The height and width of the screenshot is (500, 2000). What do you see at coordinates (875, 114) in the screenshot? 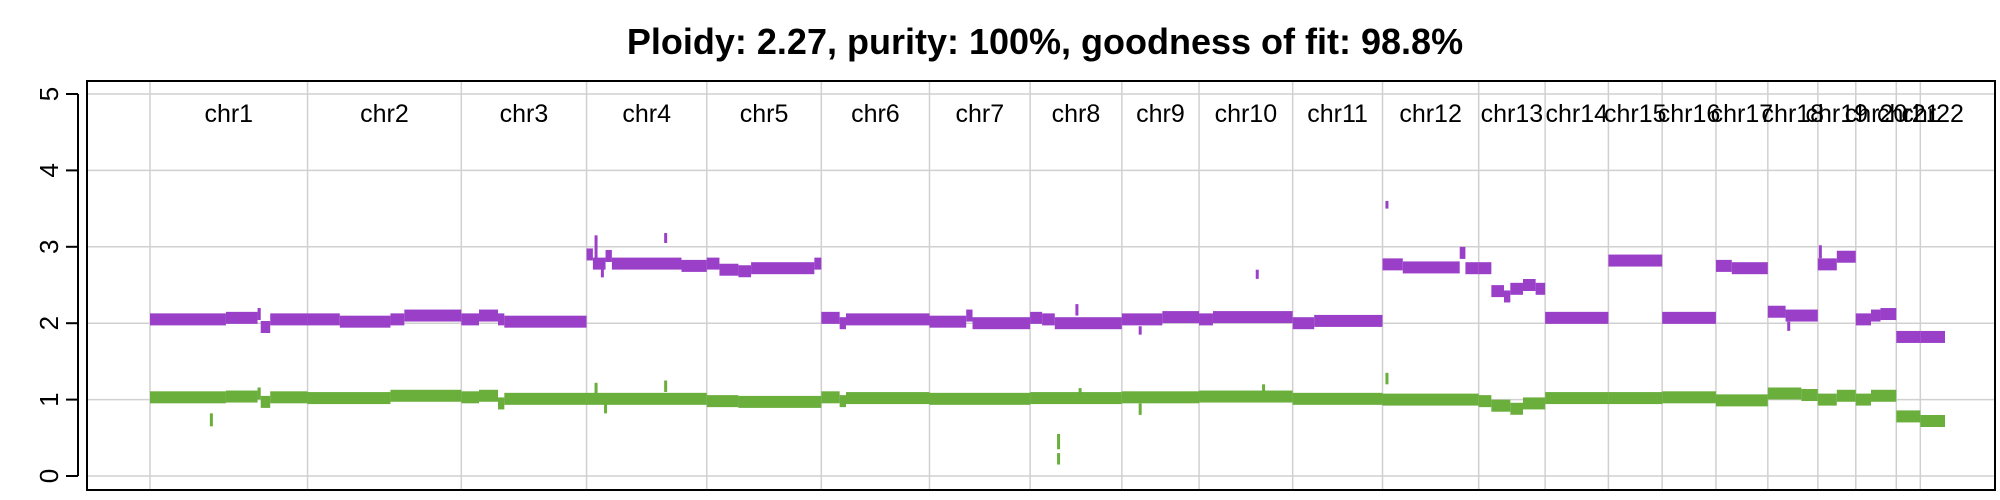
I see `chromosome-label-chr6: chr6` at bounding box center [875, 114].